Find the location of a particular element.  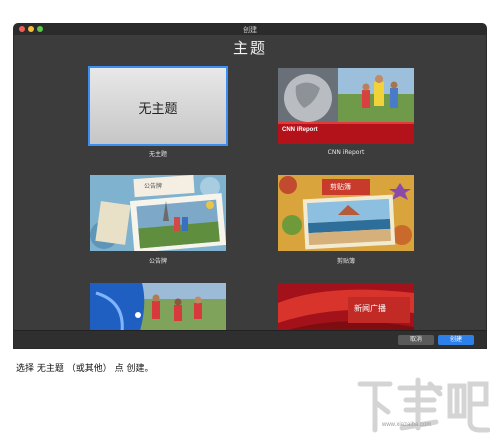

theme-tile-cnn-ireport: CNN iReport CNN iReport is located at coordinates (346, 112).